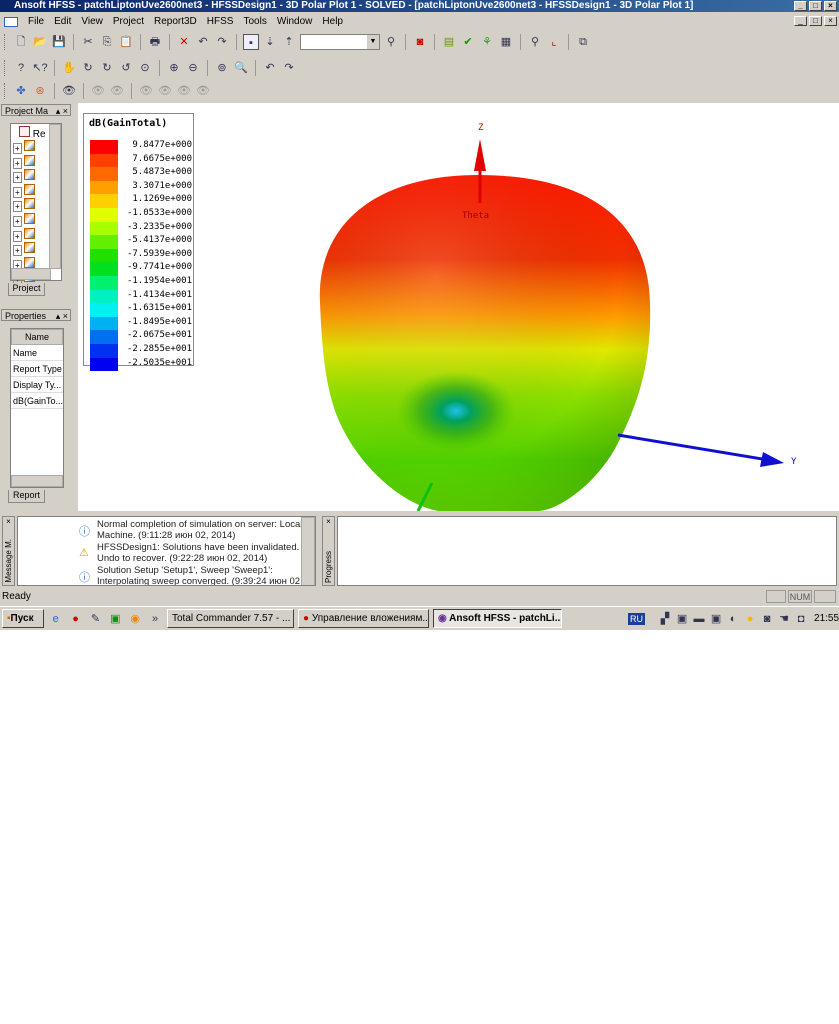 This screenshot has width=839, height=1024. I want to click on save-icon: 💾, so click(59, 42).